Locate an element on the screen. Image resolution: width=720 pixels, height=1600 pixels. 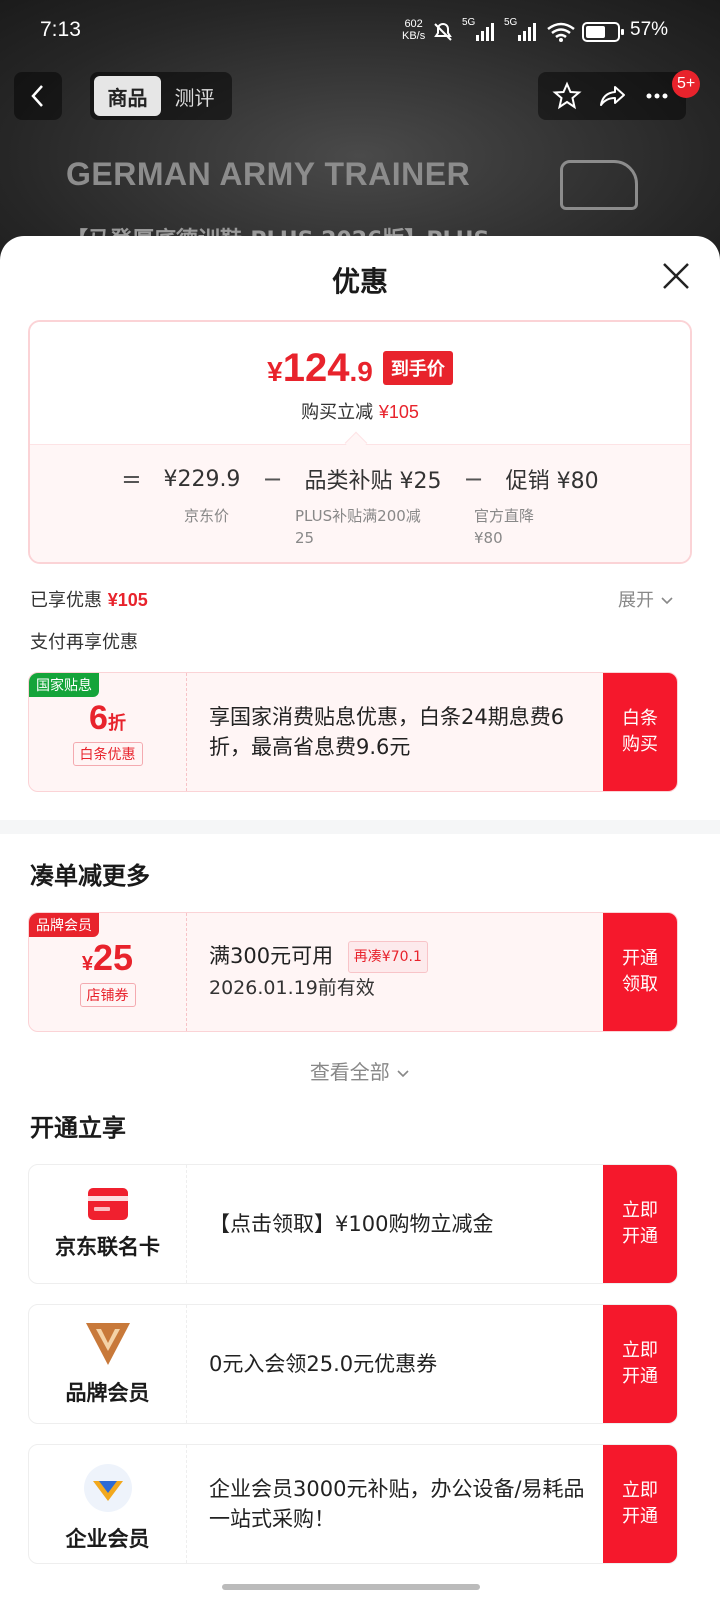
jd-price-caption: 京东价 is located at coordinates (207, 516).